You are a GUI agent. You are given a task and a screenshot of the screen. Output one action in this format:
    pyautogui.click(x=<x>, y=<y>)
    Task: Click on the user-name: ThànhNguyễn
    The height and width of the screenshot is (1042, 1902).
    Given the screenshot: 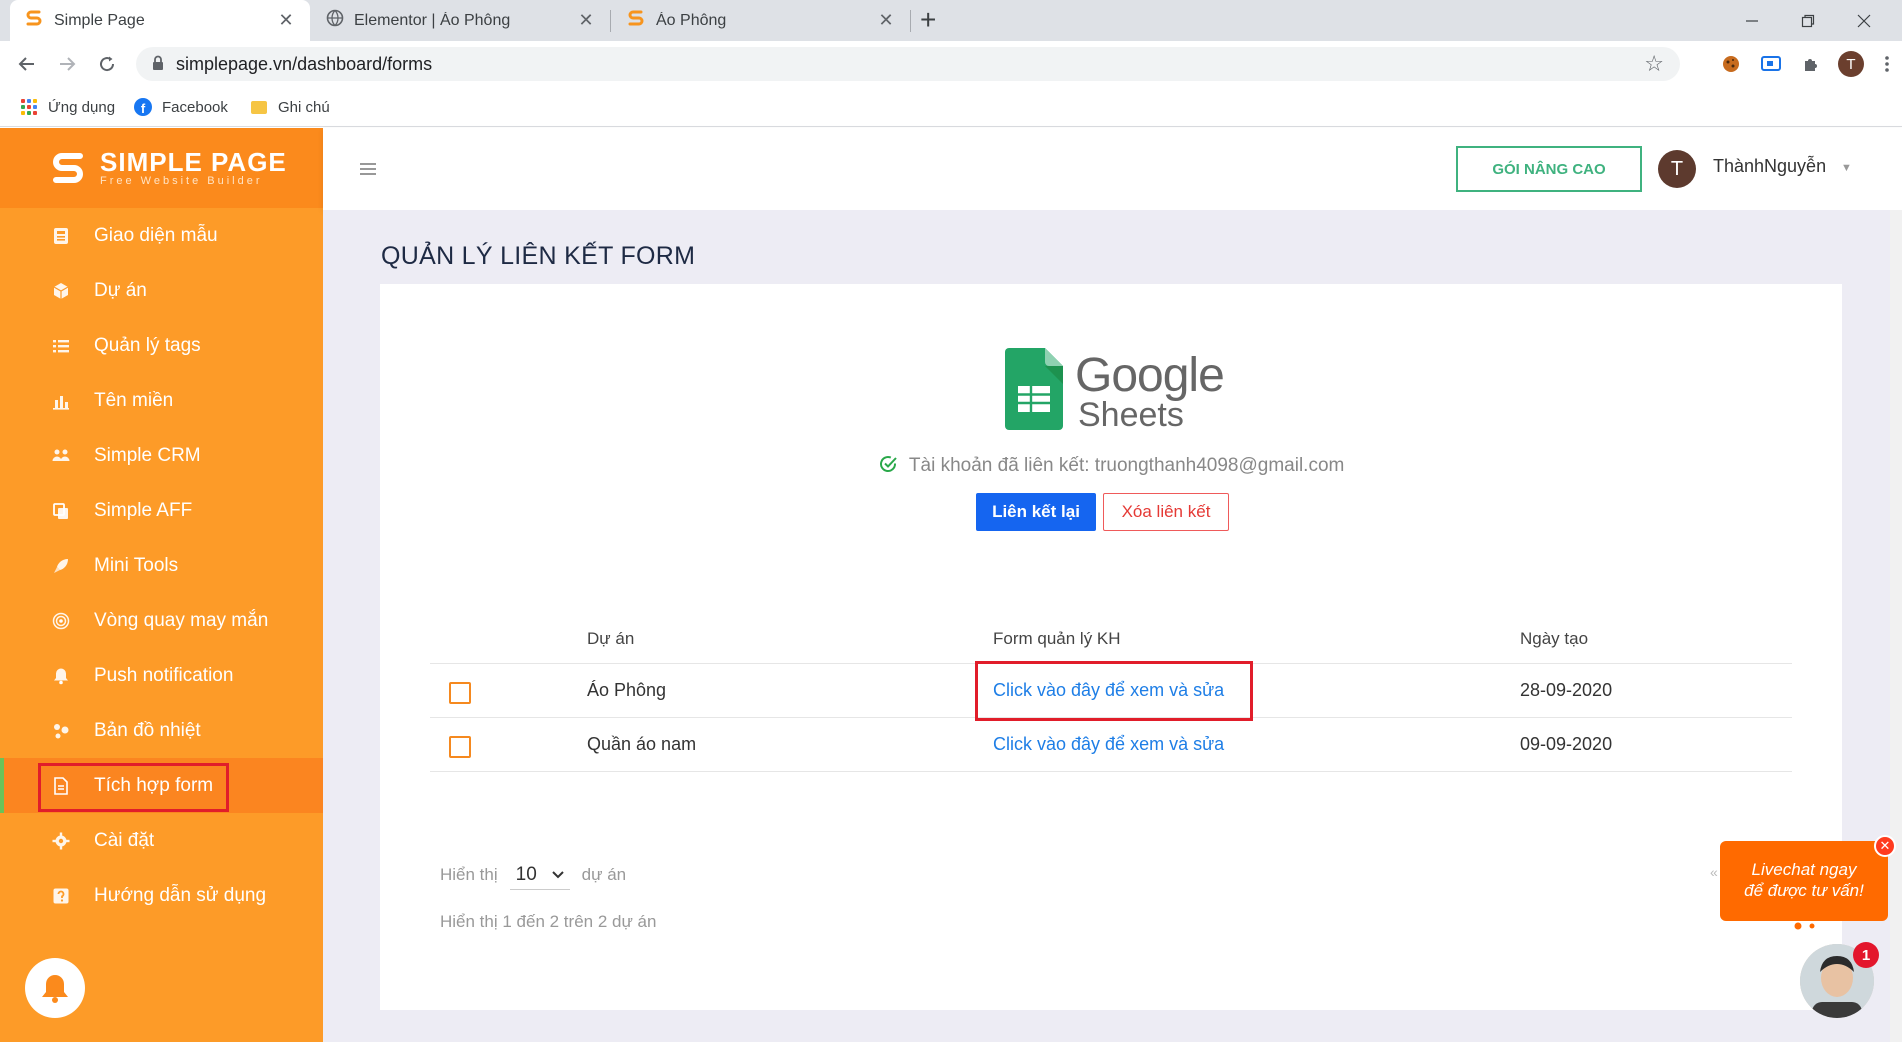 What is the action you would take?
    pyautogui.click(x=1769, y=166)
    